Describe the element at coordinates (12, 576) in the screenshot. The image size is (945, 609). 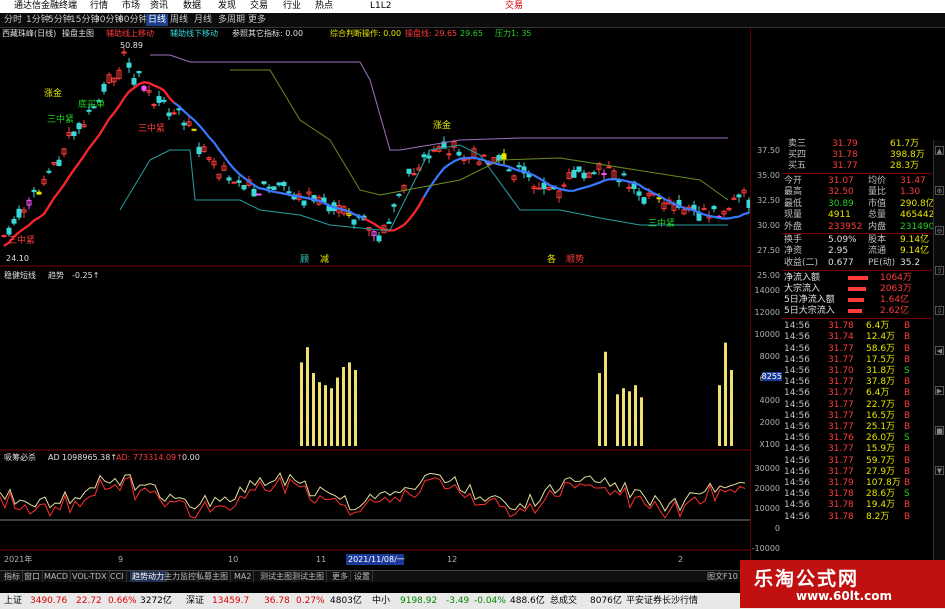
I see `indicator-tab-0: 指标` at that location.